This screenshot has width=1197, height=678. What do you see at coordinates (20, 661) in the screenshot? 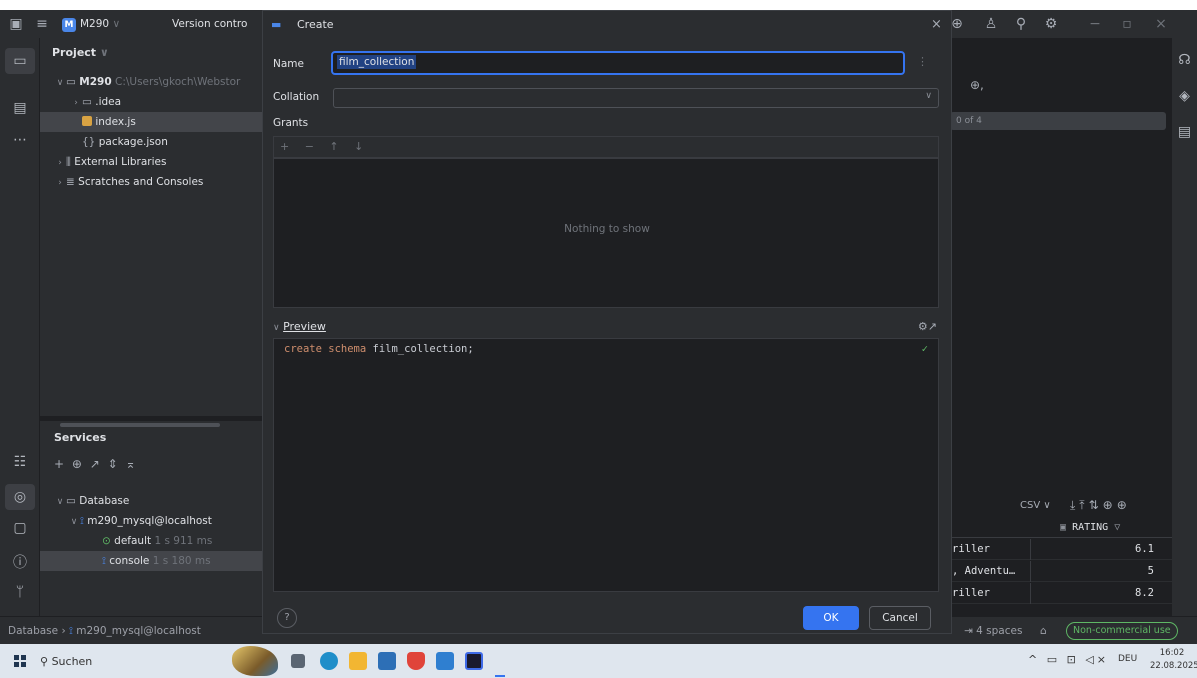
I see `windows-start-icon` at bounding box center [20, 661].